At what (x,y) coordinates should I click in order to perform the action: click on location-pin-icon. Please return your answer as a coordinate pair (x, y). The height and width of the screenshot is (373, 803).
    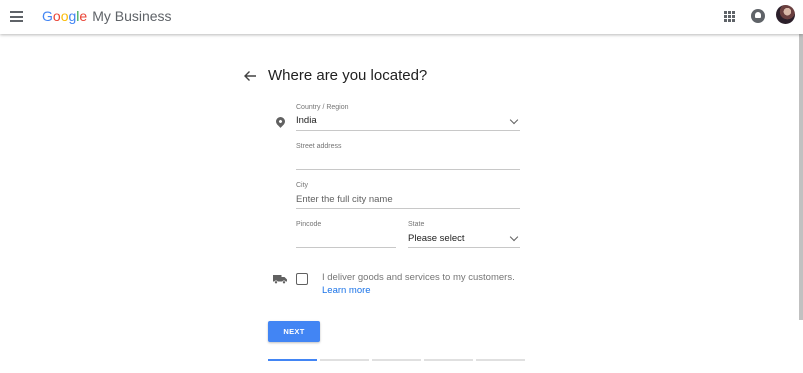
    Looking at the image, I should click on (280, 121).